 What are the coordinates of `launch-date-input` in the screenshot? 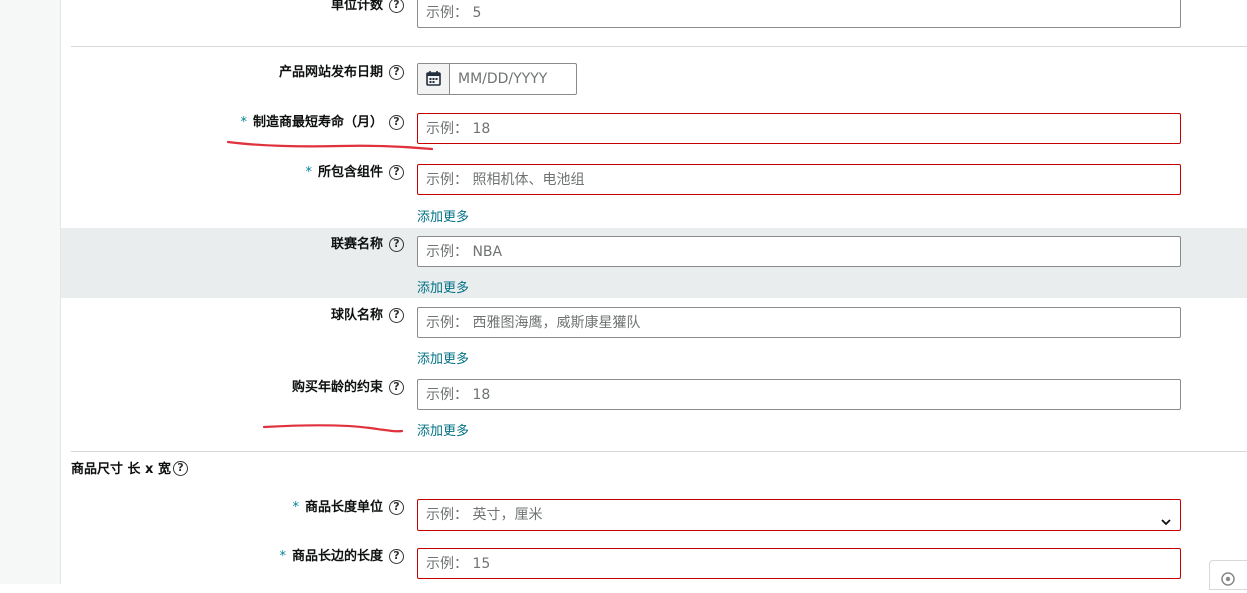 It's located at (512, 79).